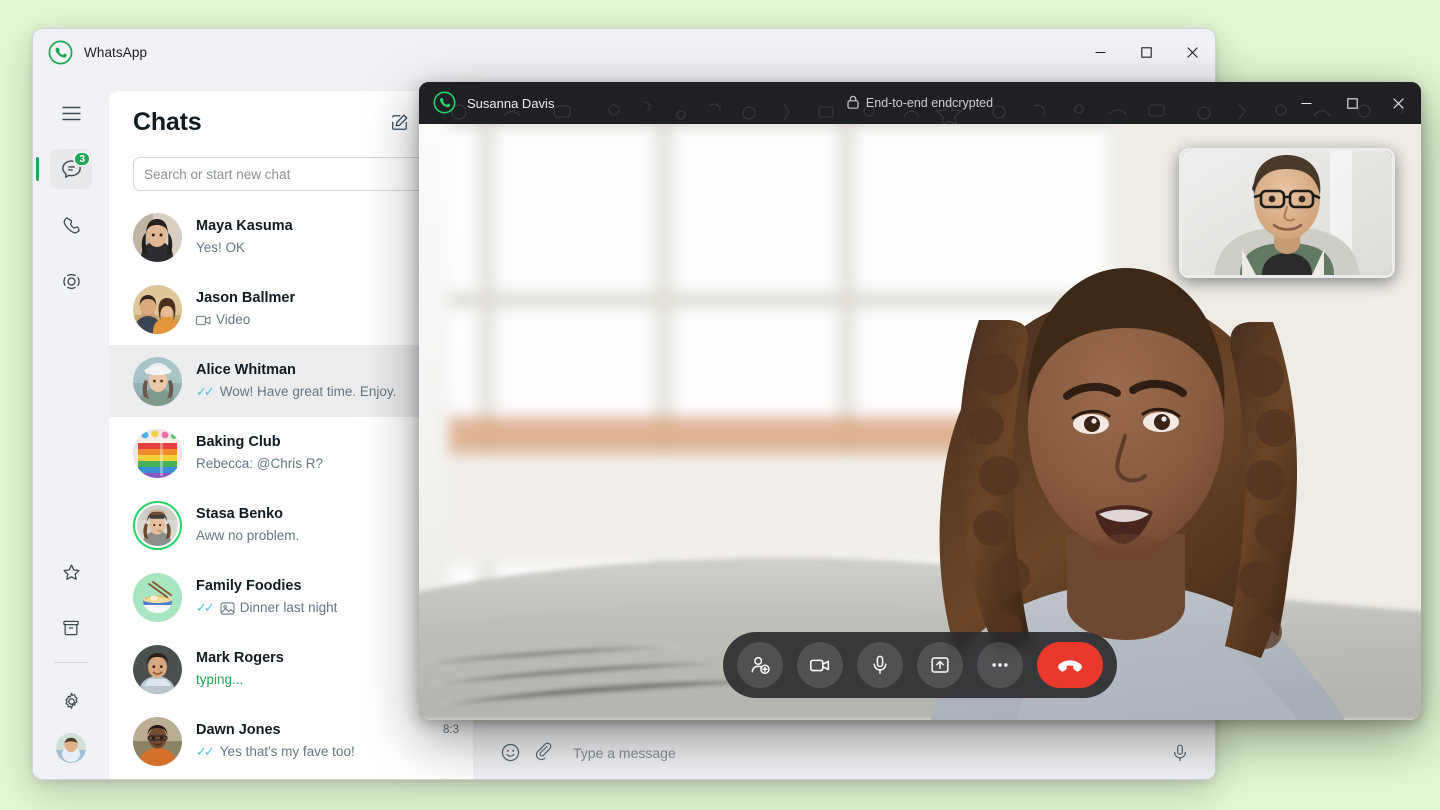 The height and width of the screenshot is (810, 1440). I want to click on left-nav-rail: 3, so click(71, 427).